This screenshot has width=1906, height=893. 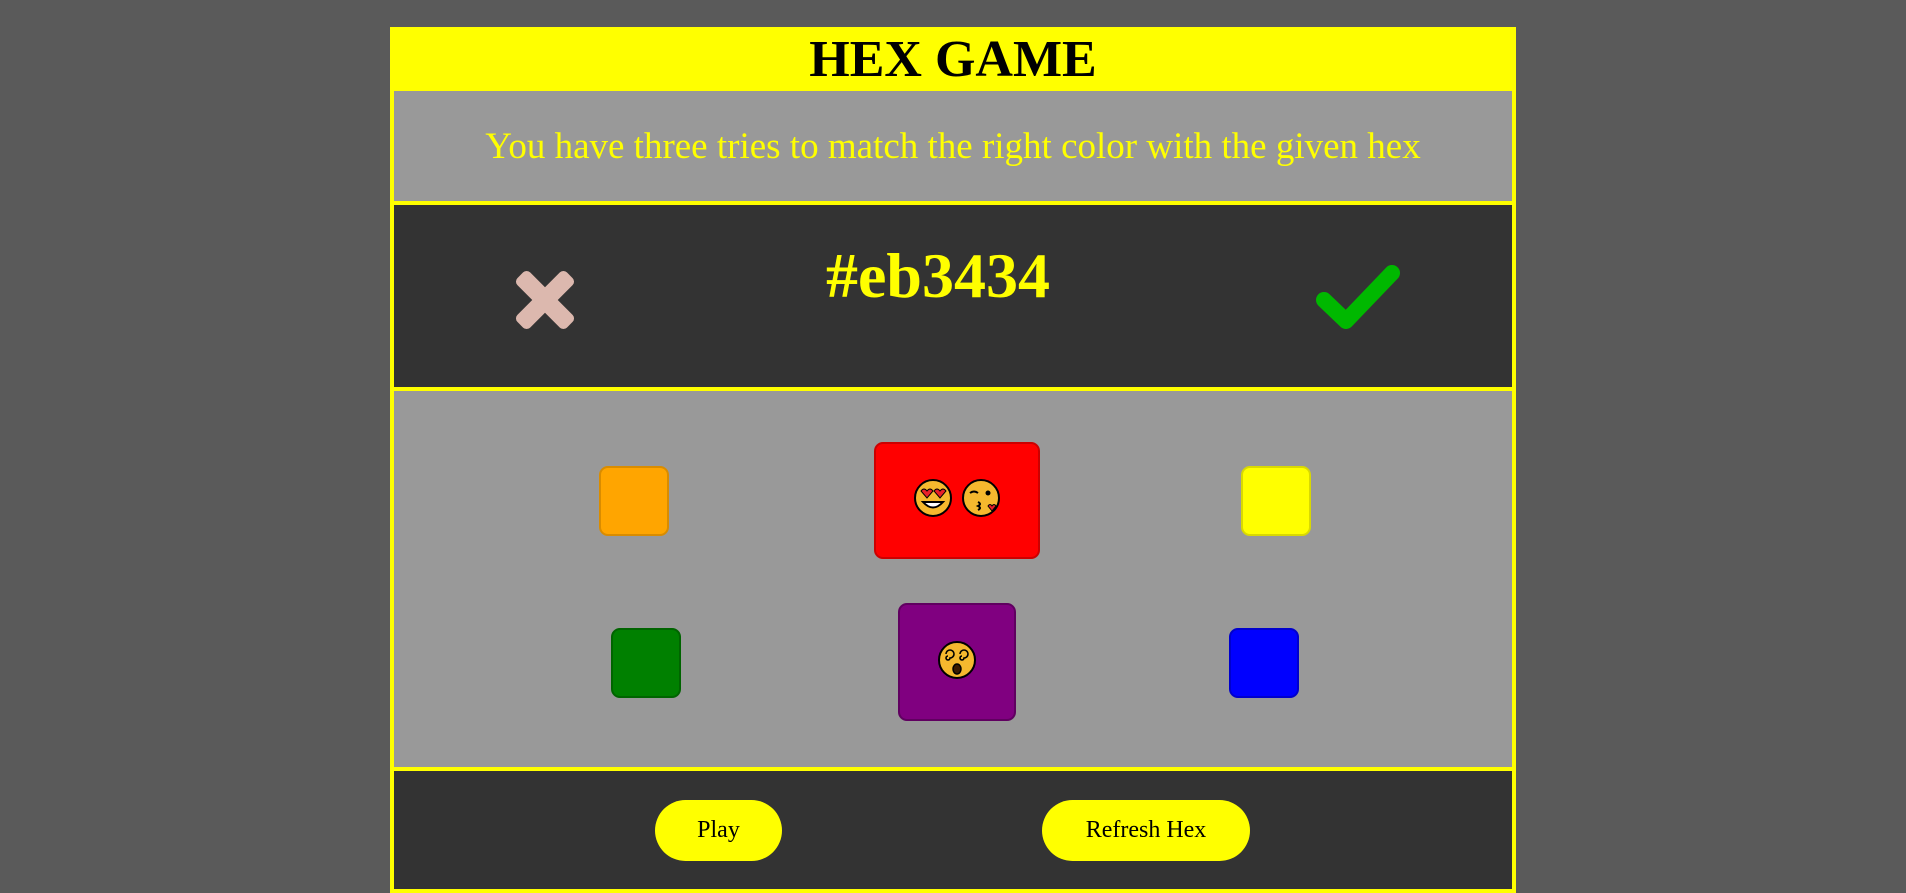 What do you see at coordinates (1264, 663) in the screenshot?
I see `swatch-blue` at bounding box center [1264, 663].